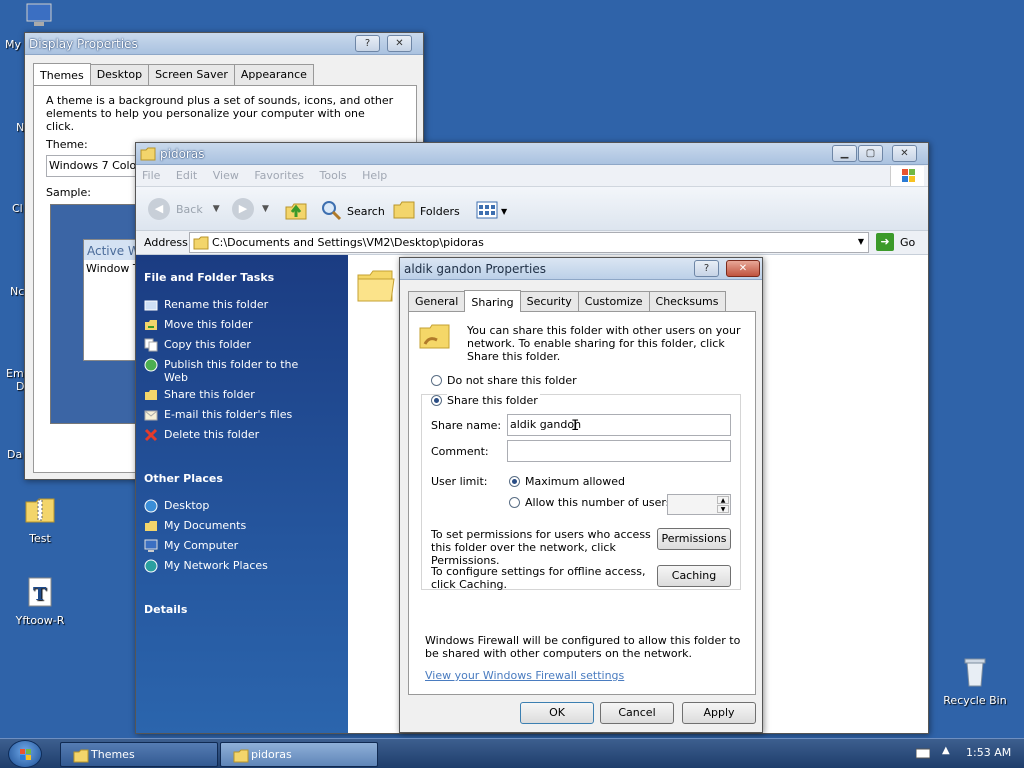  I want to click on clock: 1:53 AM, so click(988, 752).